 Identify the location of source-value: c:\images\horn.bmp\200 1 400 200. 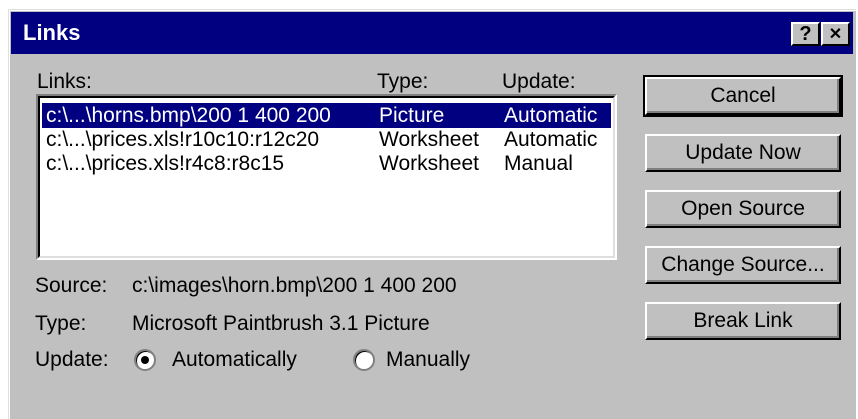
(294, 285).